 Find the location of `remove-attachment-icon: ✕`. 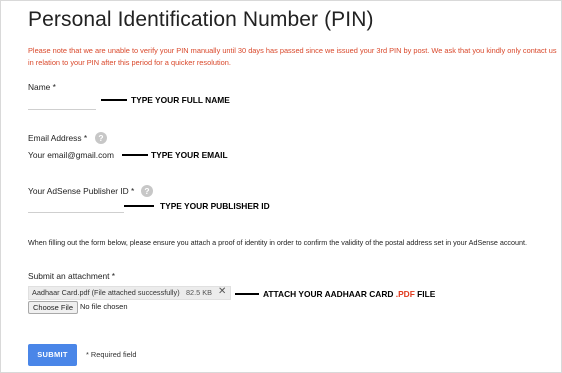

remove-attachment-icon: ✕ is located at coordinates (222, 292).